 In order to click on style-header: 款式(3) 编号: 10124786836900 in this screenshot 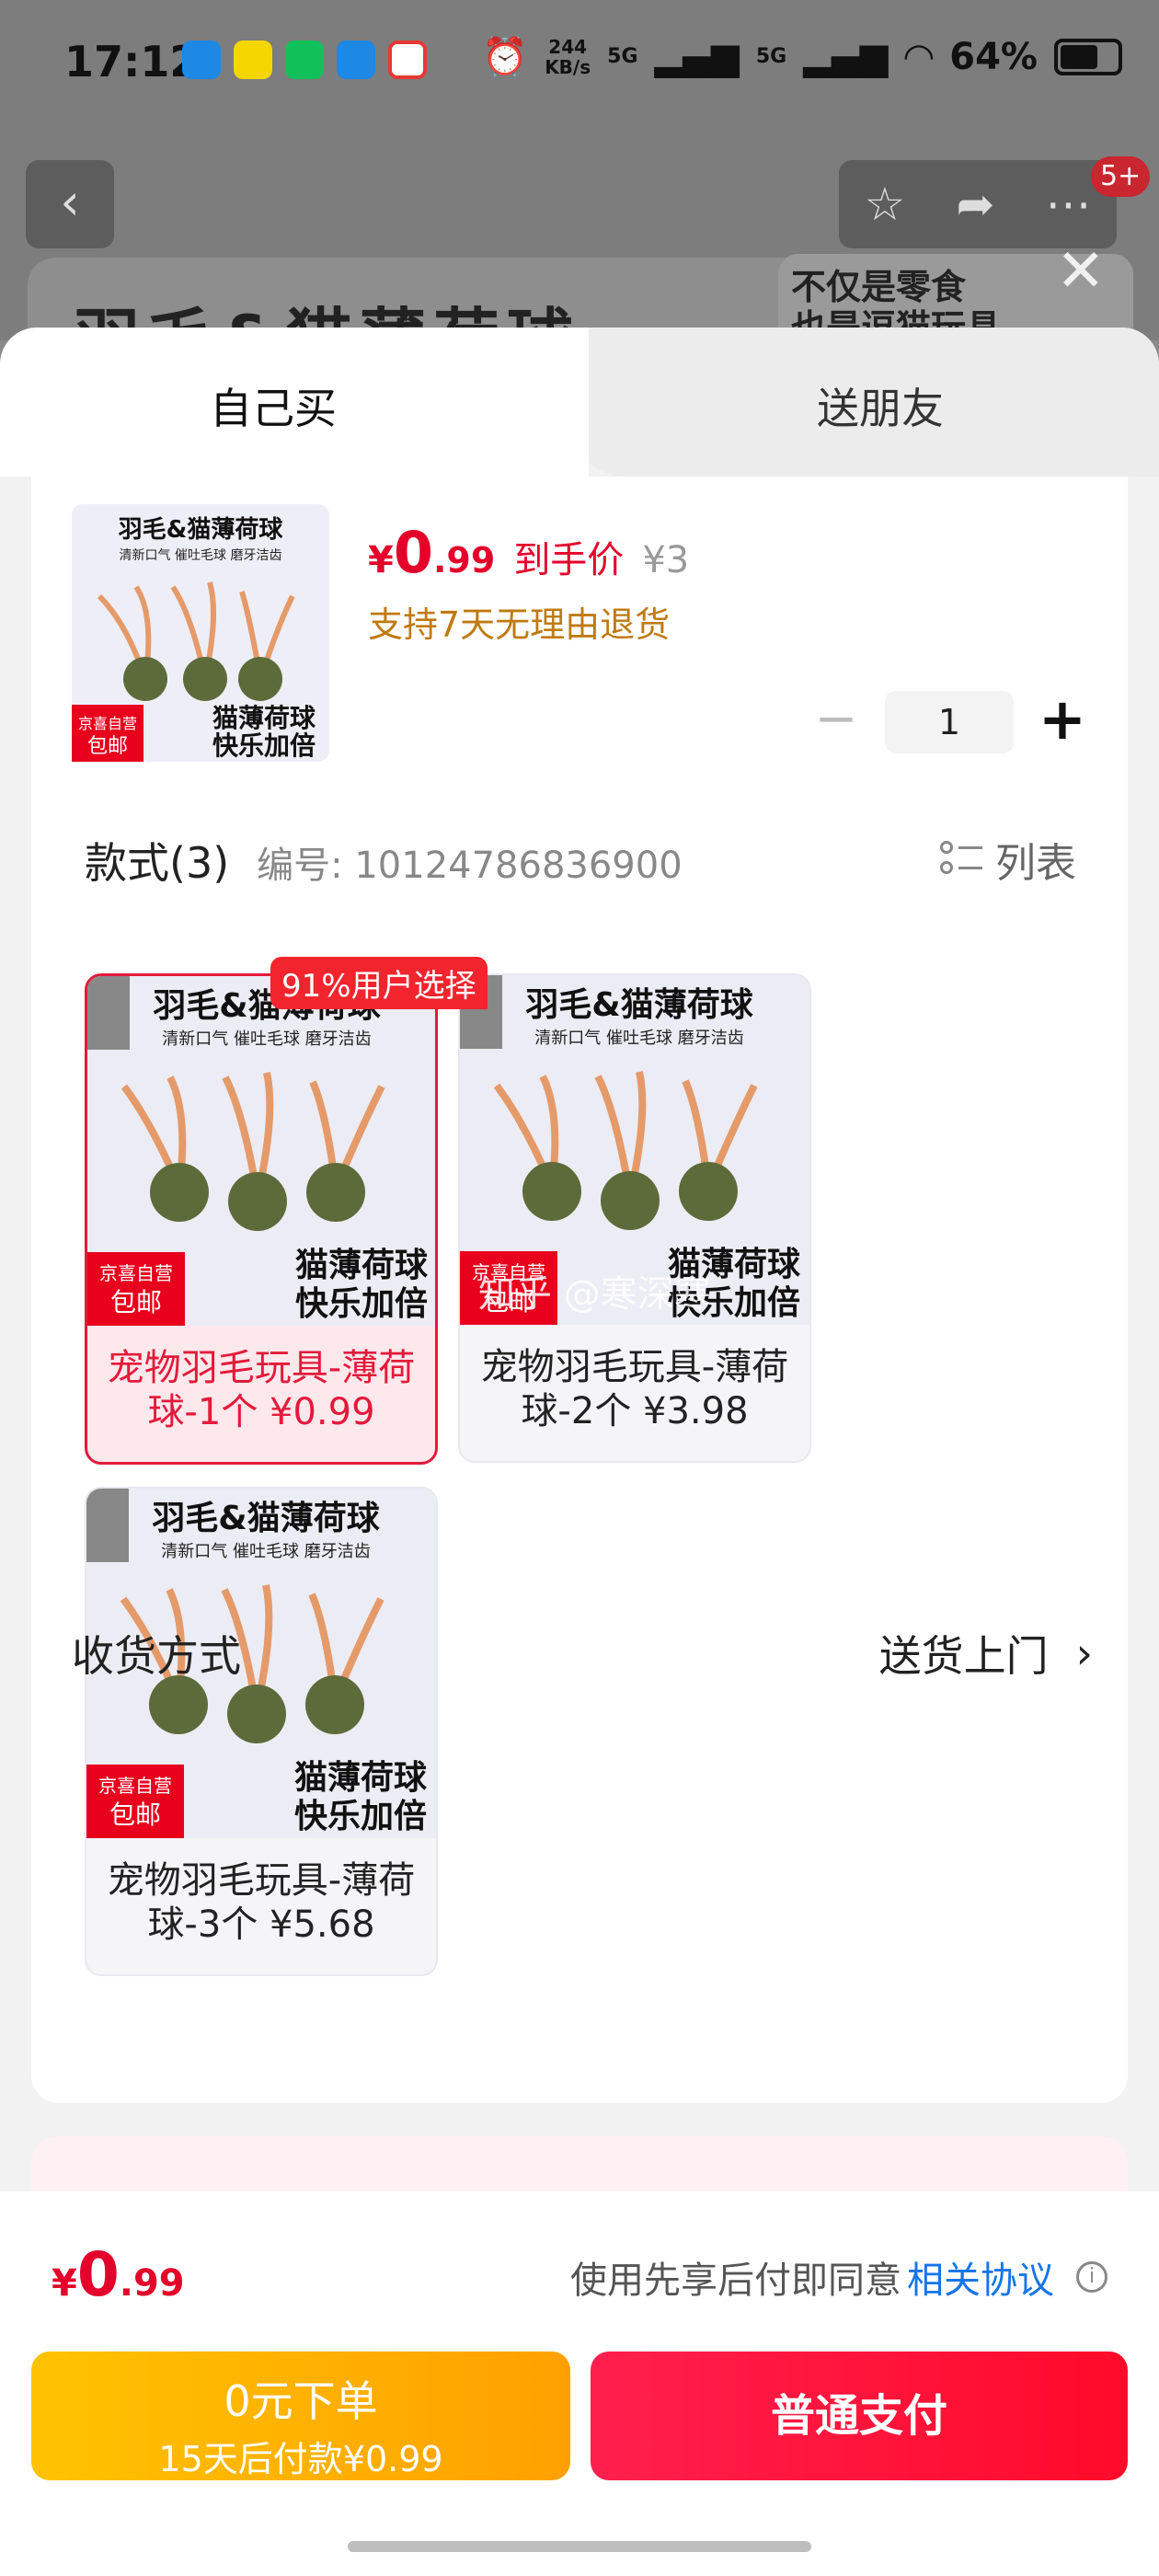, I will do `click(384, 860)`.